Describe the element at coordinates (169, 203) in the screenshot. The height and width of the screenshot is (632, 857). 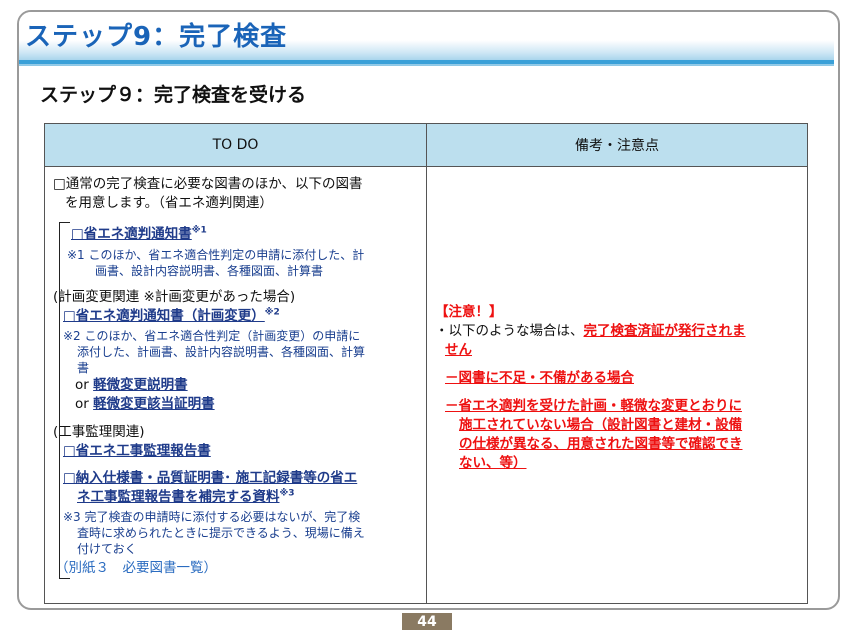
I see `intro-line-2: を用意します。（省エネ適判関連）` at that location.